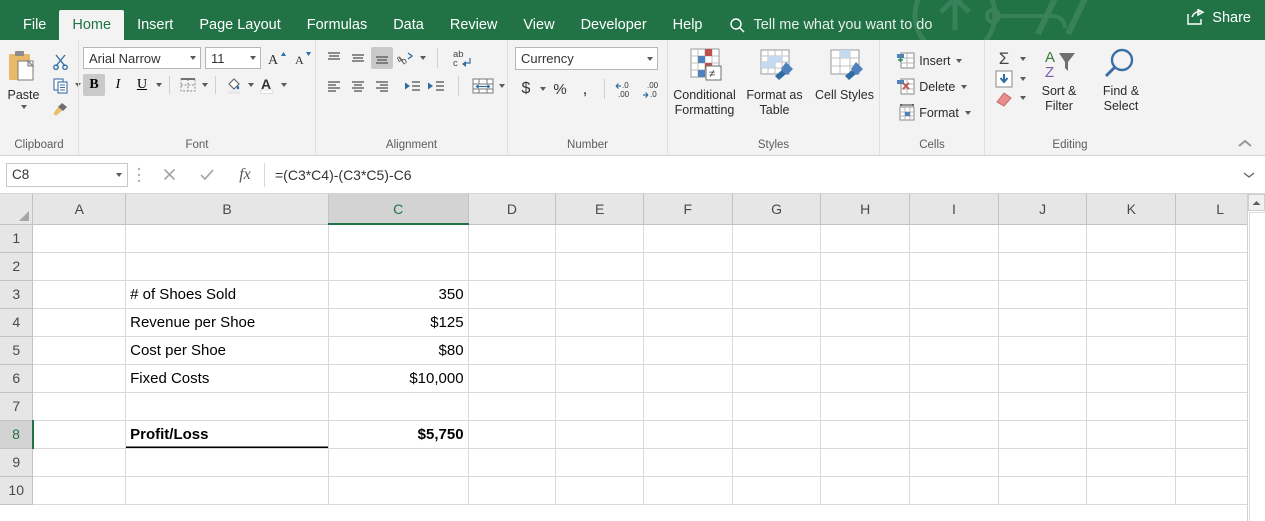 This screenshot has height=521, width=1265. Describe the element at coordinates (599, 434) in the screenshot. I see `cell-E8` at that location.